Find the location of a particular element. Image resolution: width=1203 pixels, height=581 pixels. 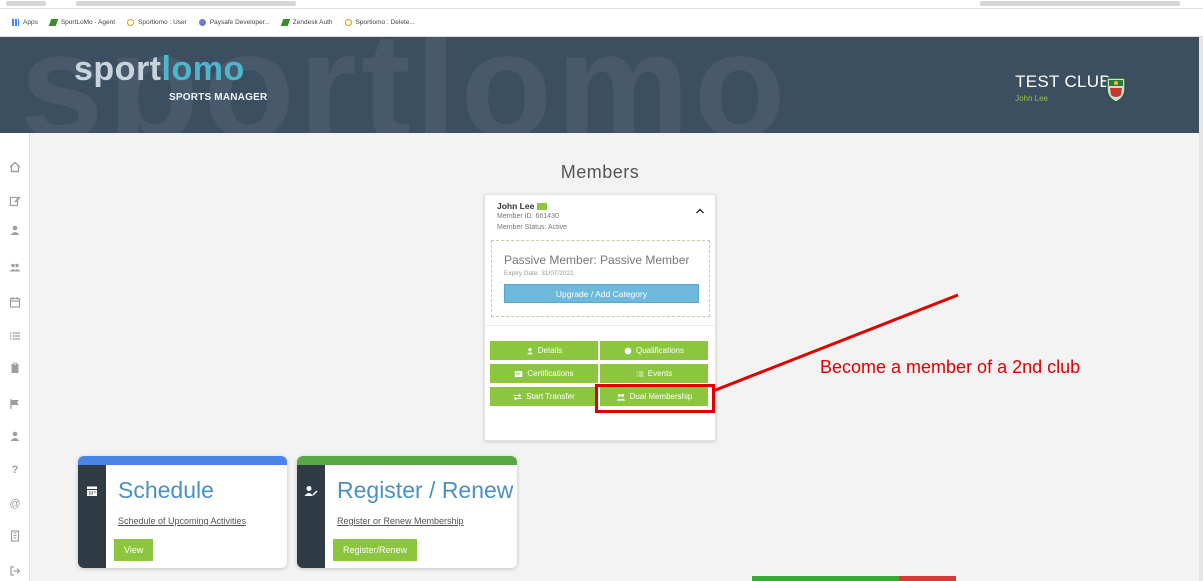

schedule-tile-topbar is located at coordinates (182, 460).